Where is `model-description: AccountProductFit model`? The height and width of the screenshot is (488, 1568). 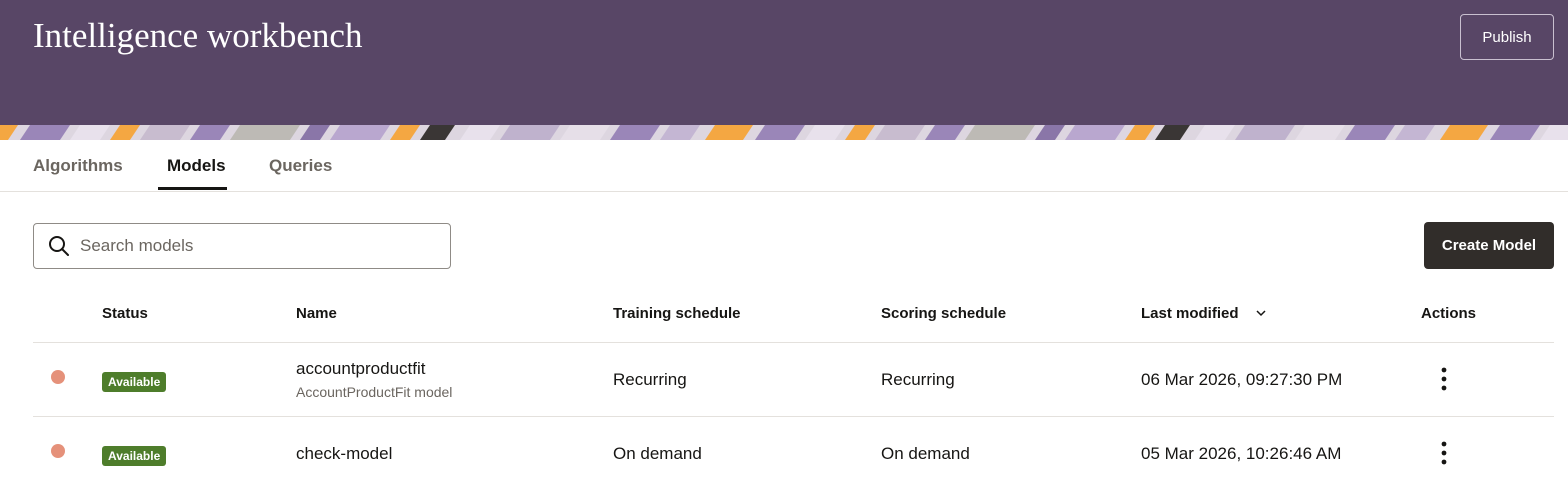
model-description: AccountProductFit model is located at coordinates (374, 392).